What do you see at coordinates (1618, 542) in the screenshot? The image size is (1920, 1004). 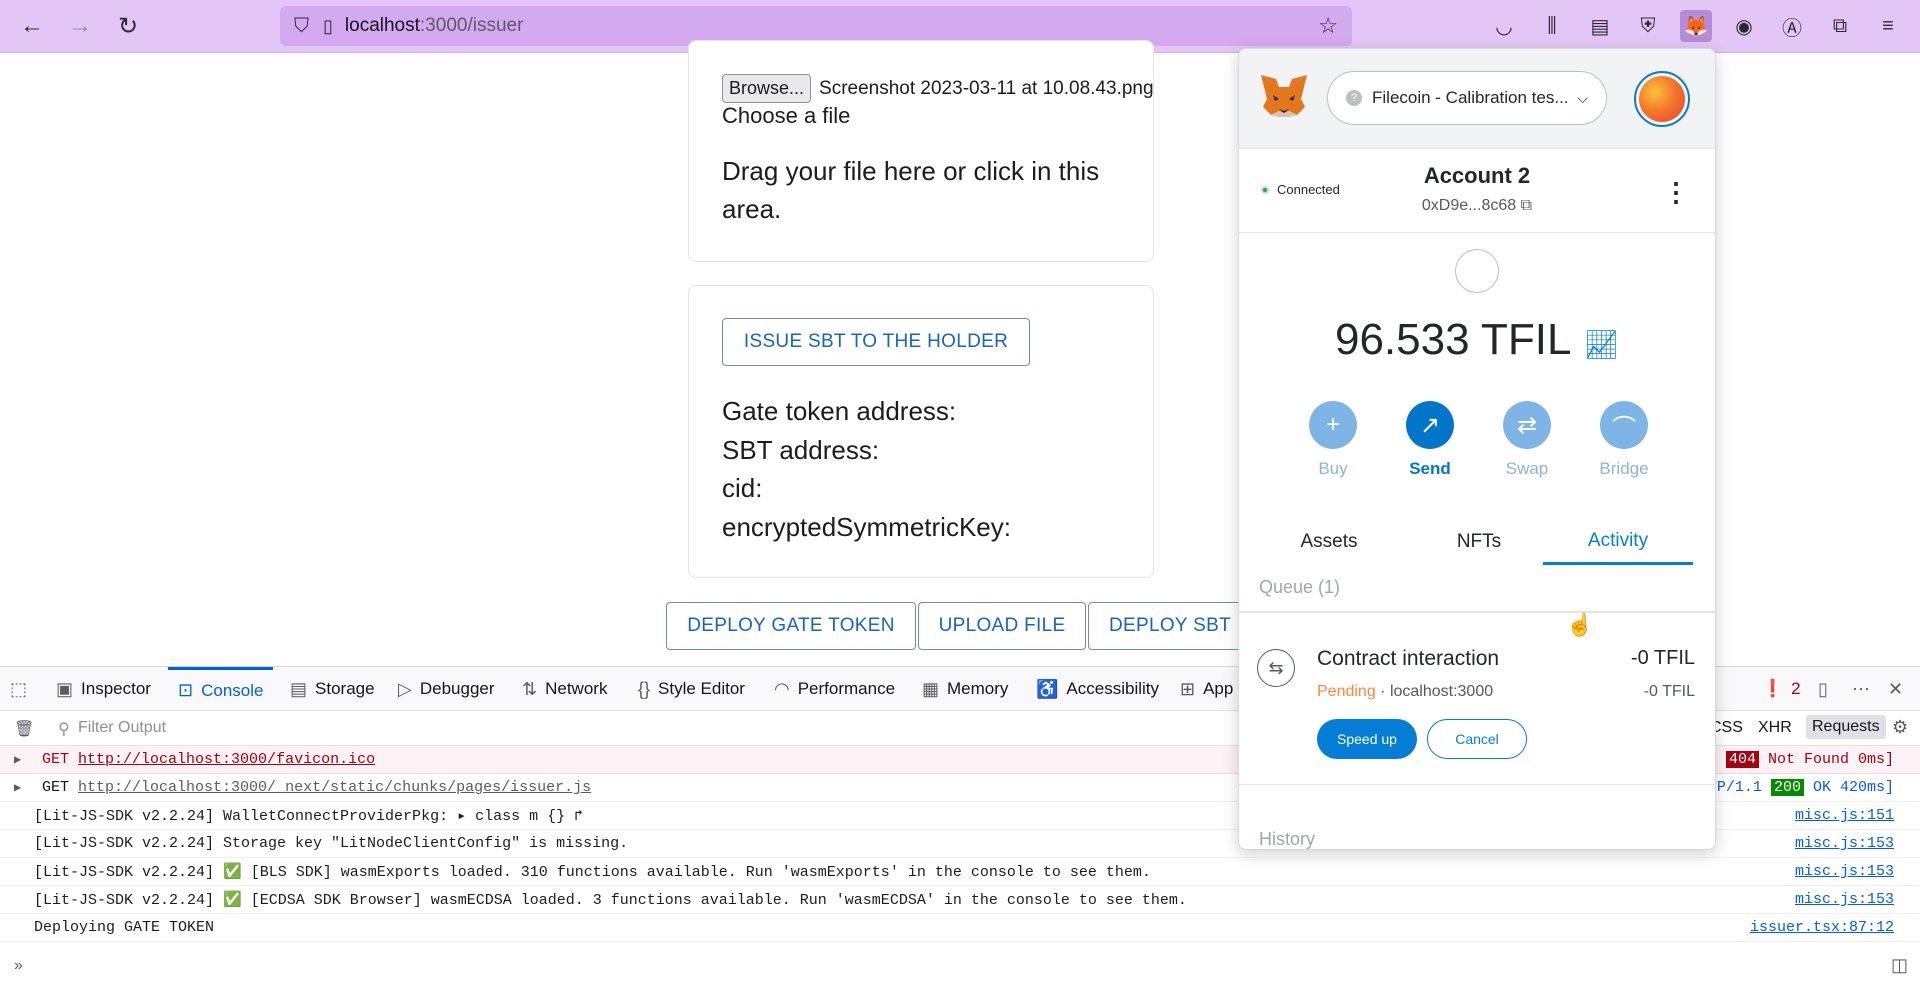 I see `tab-activity: Activity` at bounding box center [1618, 542].